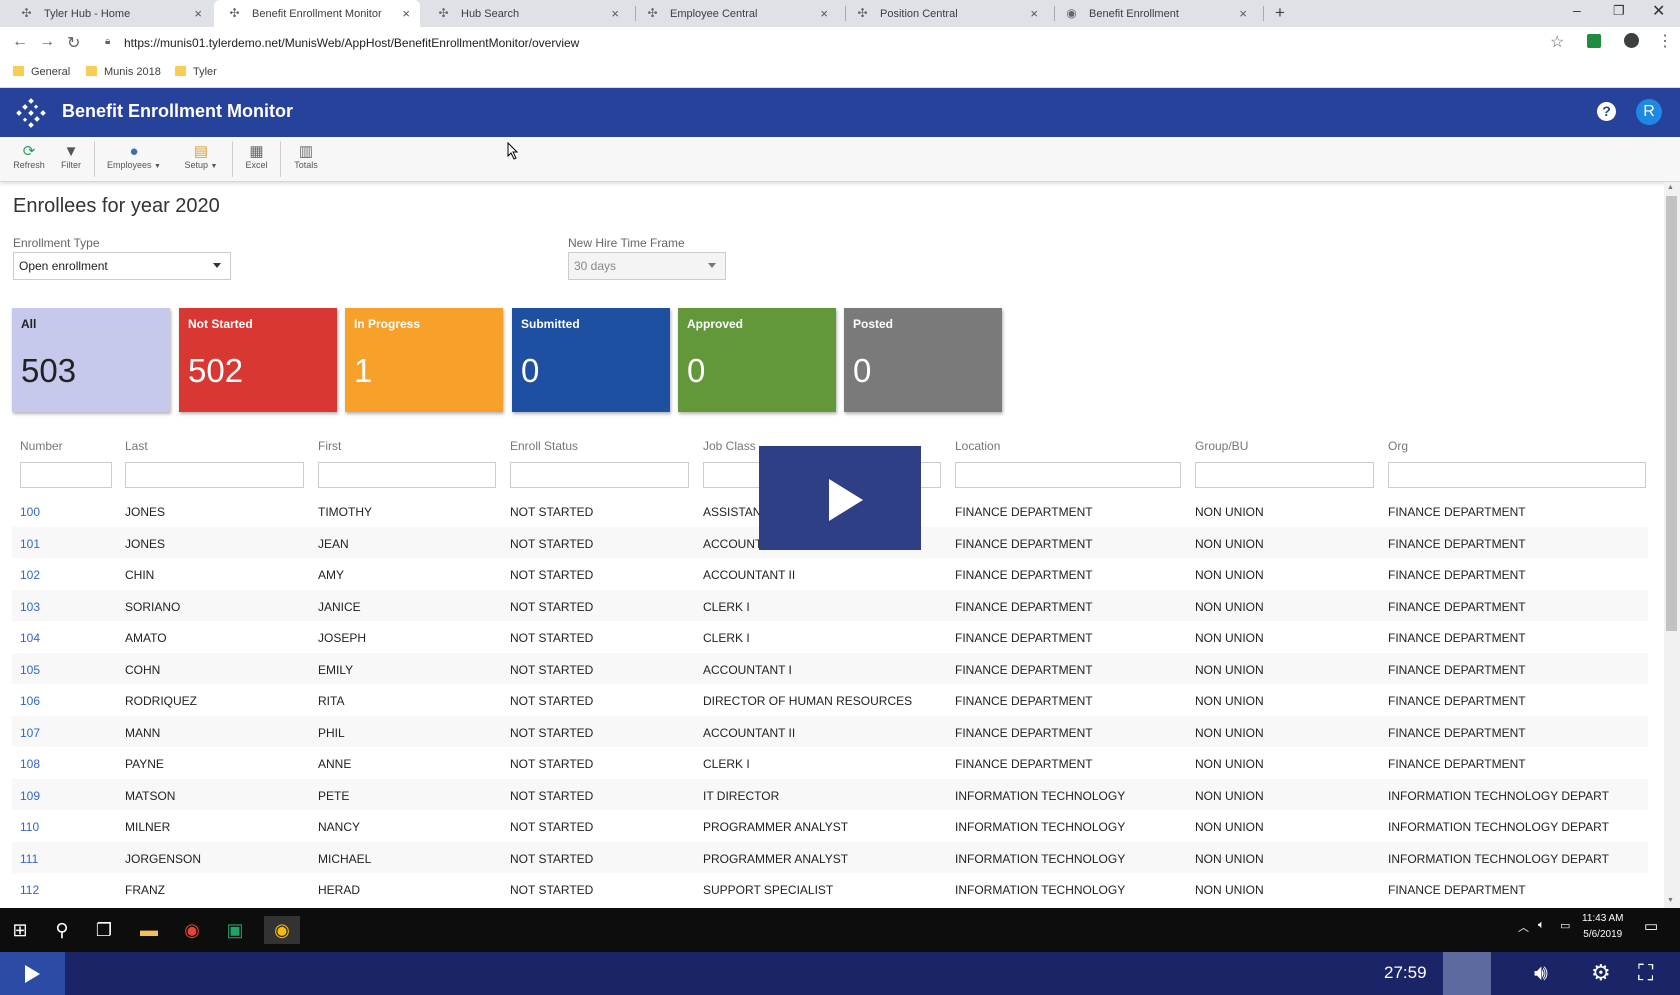 This screenshot has width=1680, height=995. I want to click on enrollment-type-select: Open enrollment, so click(122, 266).